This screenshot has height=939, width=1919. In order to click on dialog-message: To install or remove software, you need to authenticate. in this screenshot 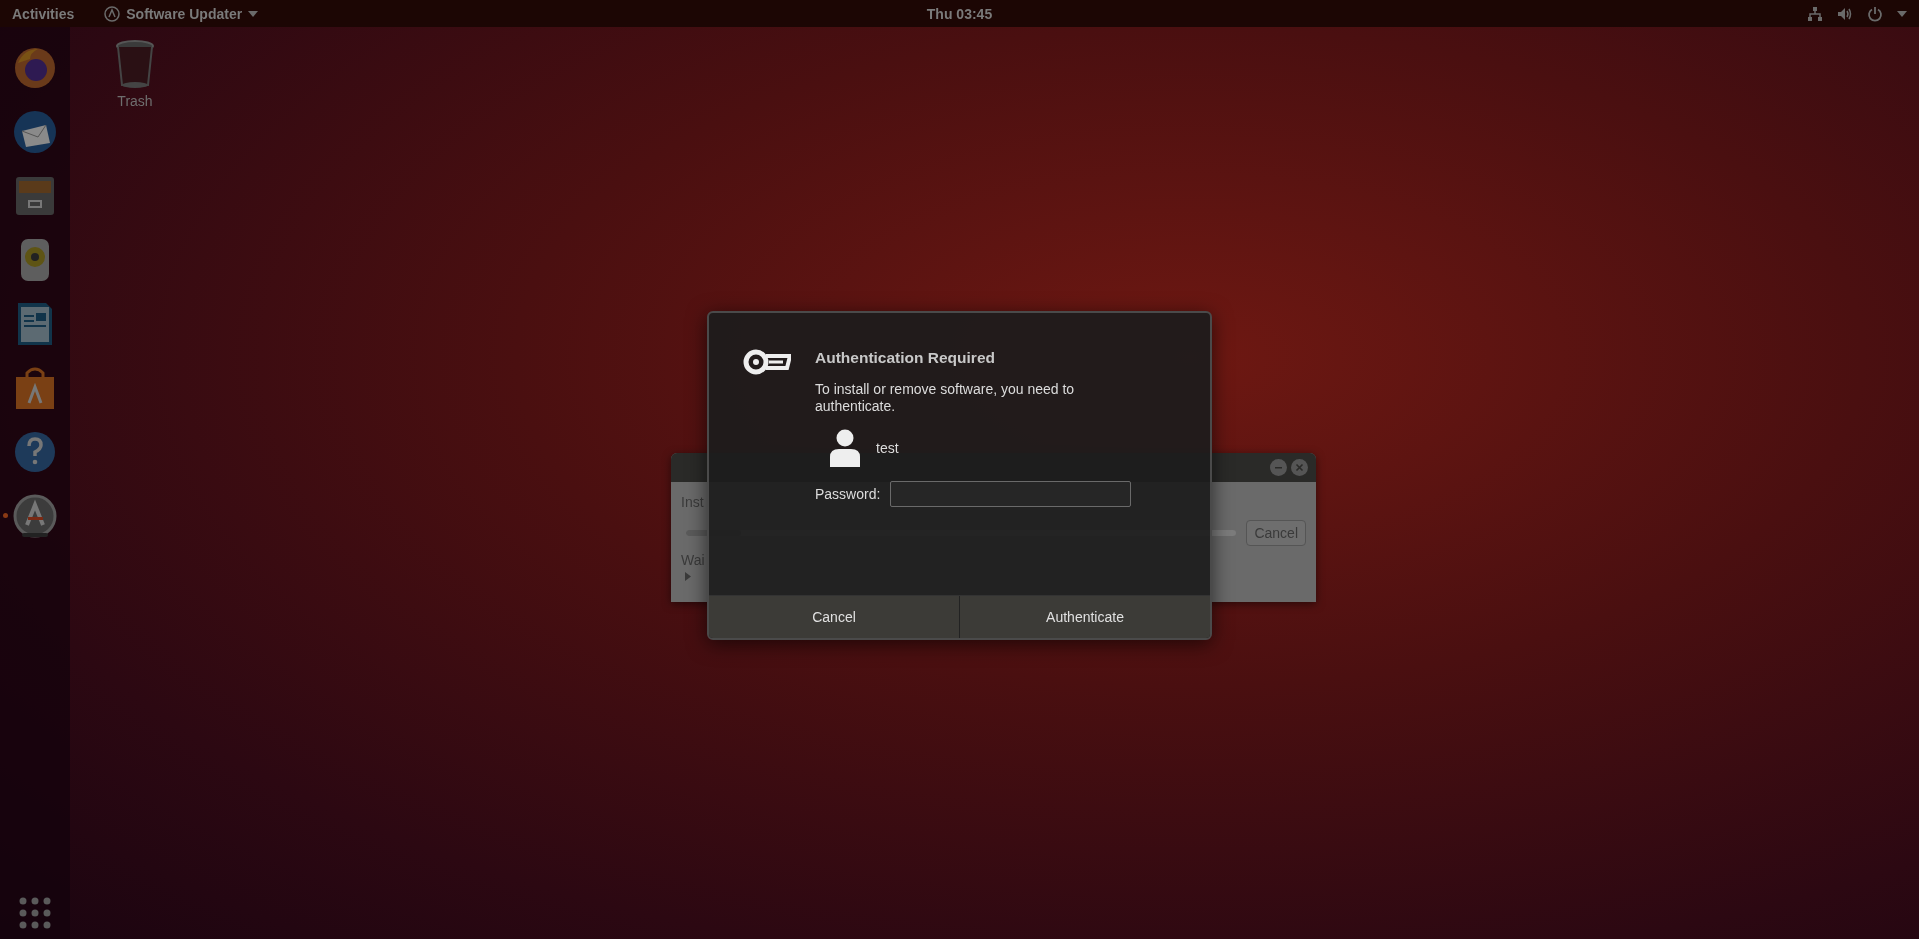, I will do `click(945, 398)`.